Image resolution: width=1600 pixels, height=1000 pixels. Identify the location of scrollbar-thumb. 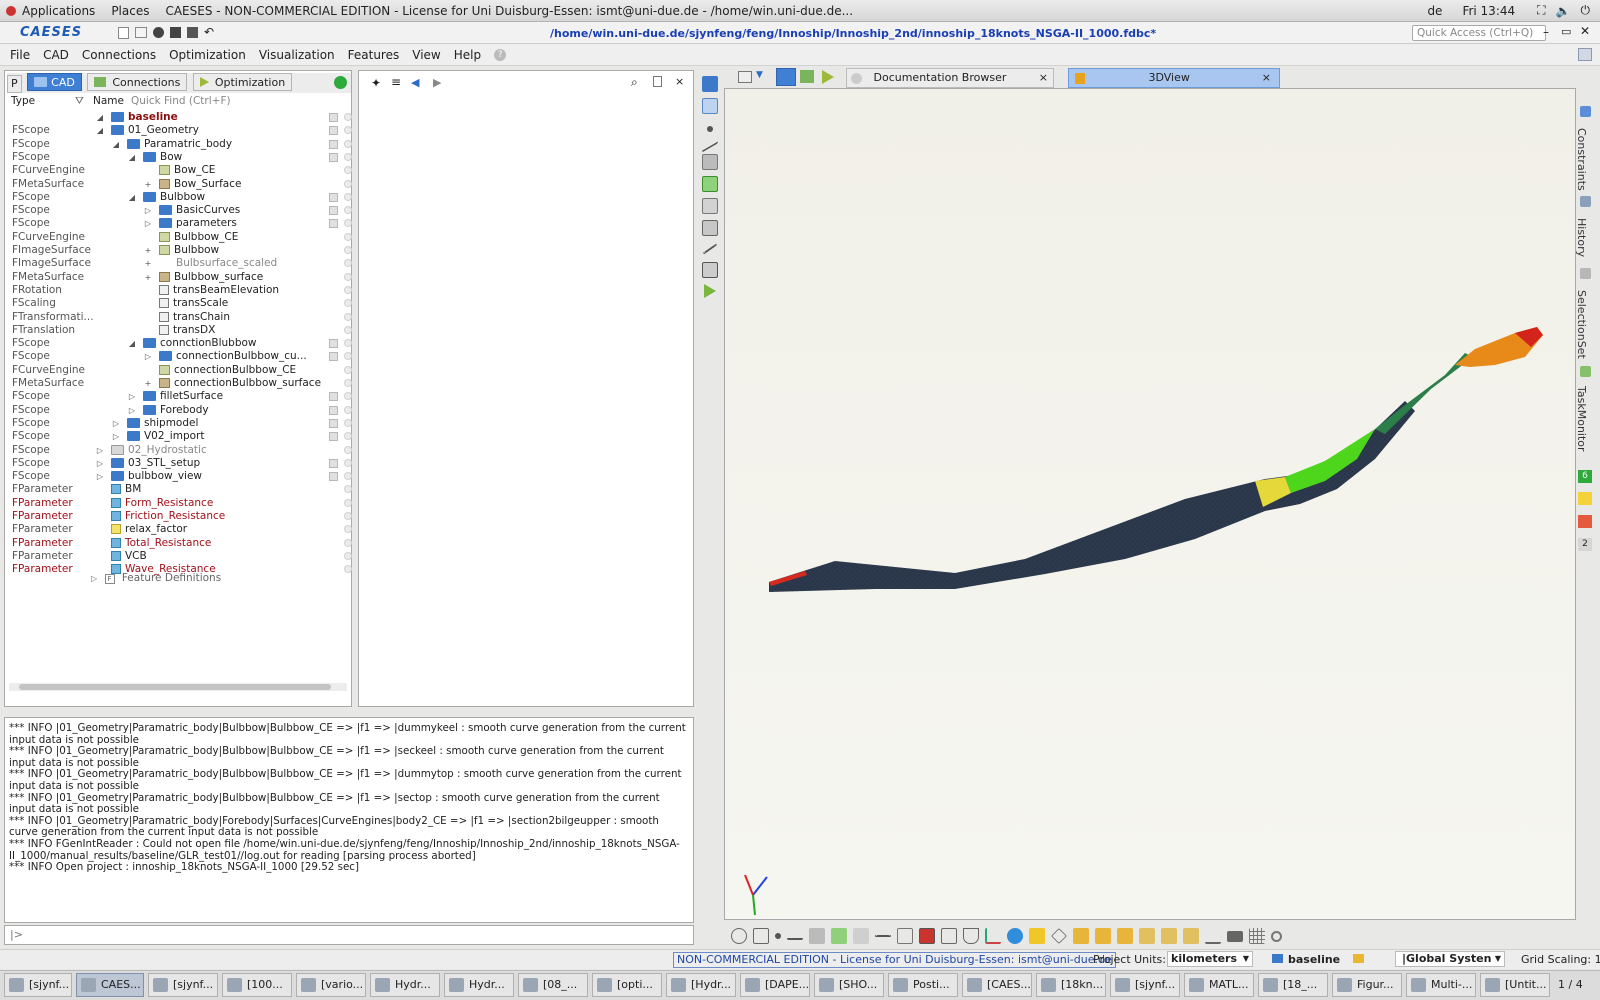
(175, 687).